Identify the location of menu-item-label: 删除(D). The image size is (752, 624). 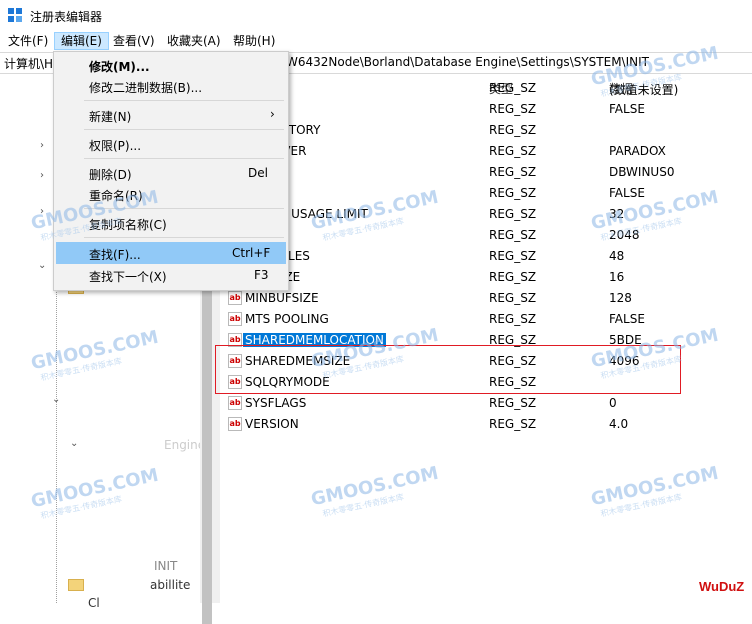
(110, 175).